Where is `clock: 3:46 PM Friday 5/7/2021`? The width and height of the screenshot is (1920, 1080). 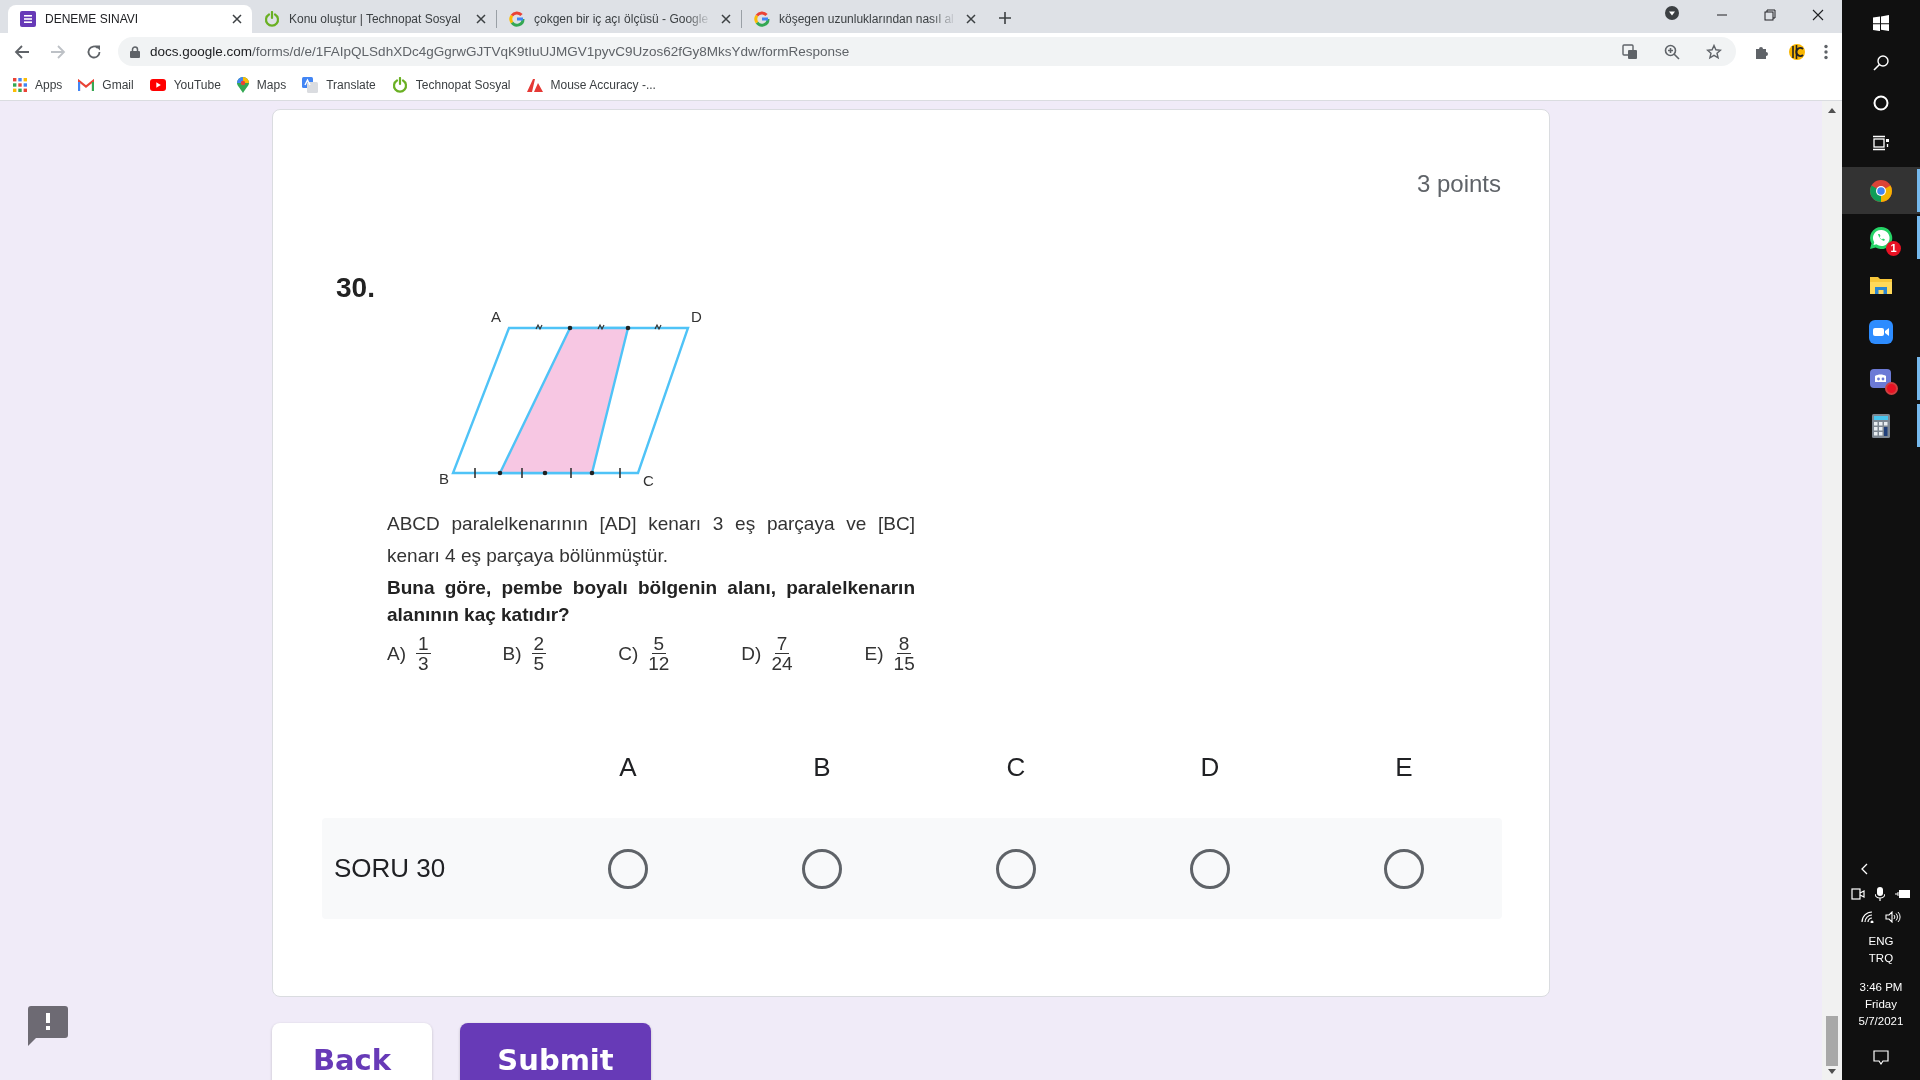
clock: 3:46 PM Friday 5/7/2021 is located at coordinates (1881, 1004).